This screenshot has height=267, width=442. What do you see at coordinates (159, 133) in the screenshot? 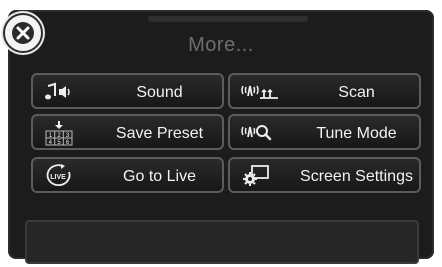
I see `save-preset-label: Save Preset` at bounding box center [159, 133].